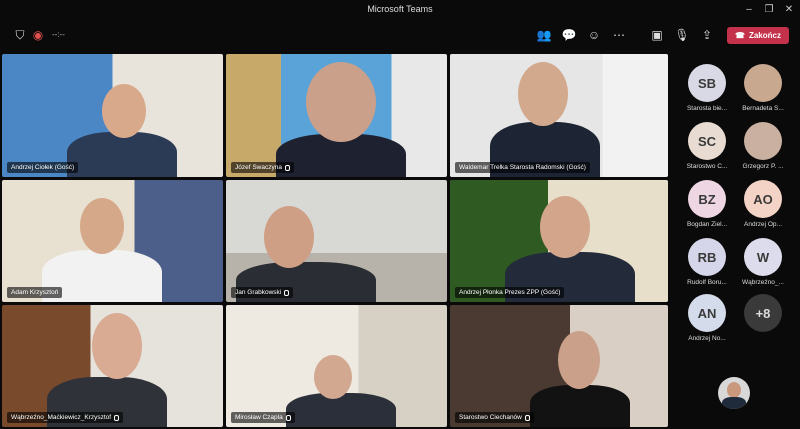 The image size is (800, 429). Describe the element at coordinates (763, 199) in the screenshot. I see `participant-avatar: AO` at that location.